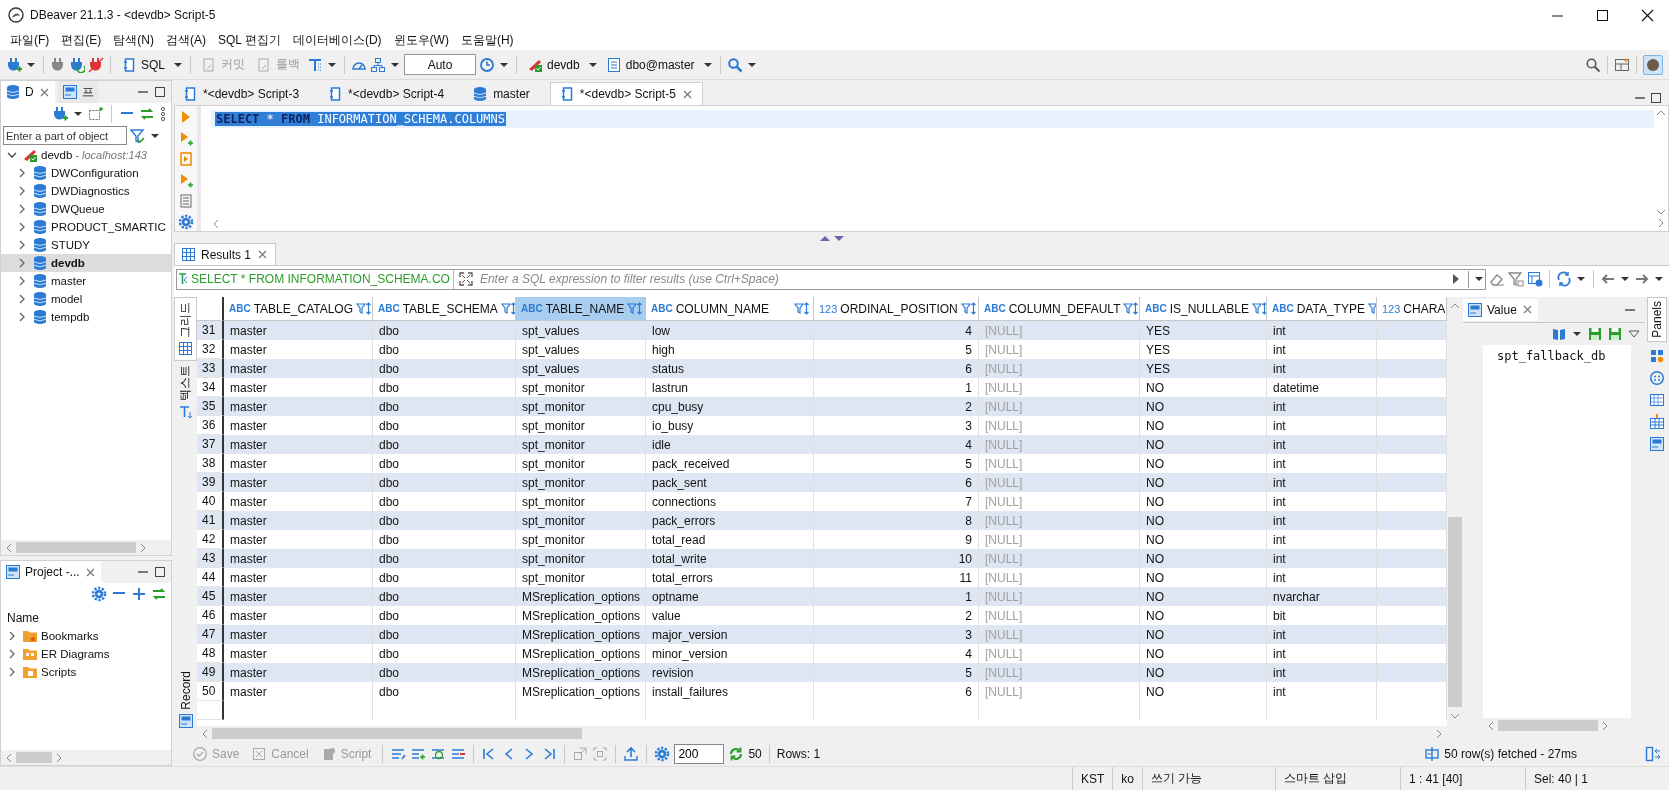 The width and height of the screenshot is (1669, 790). I want to click on results-tab: Results 1, so click(225, 254).